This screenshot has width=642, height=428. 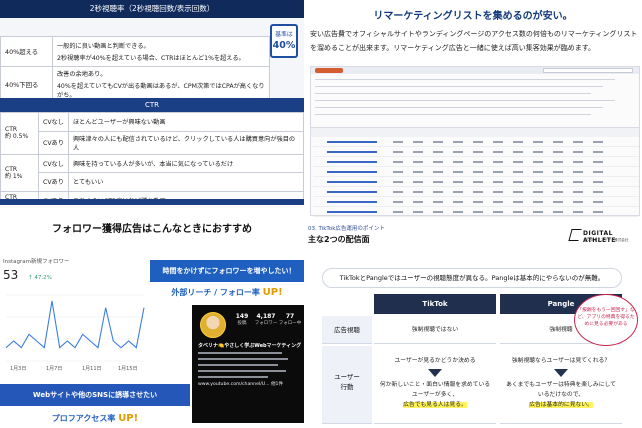 I want to click on ctr-range: CTR 約 1%, so click(x=19, y=172).